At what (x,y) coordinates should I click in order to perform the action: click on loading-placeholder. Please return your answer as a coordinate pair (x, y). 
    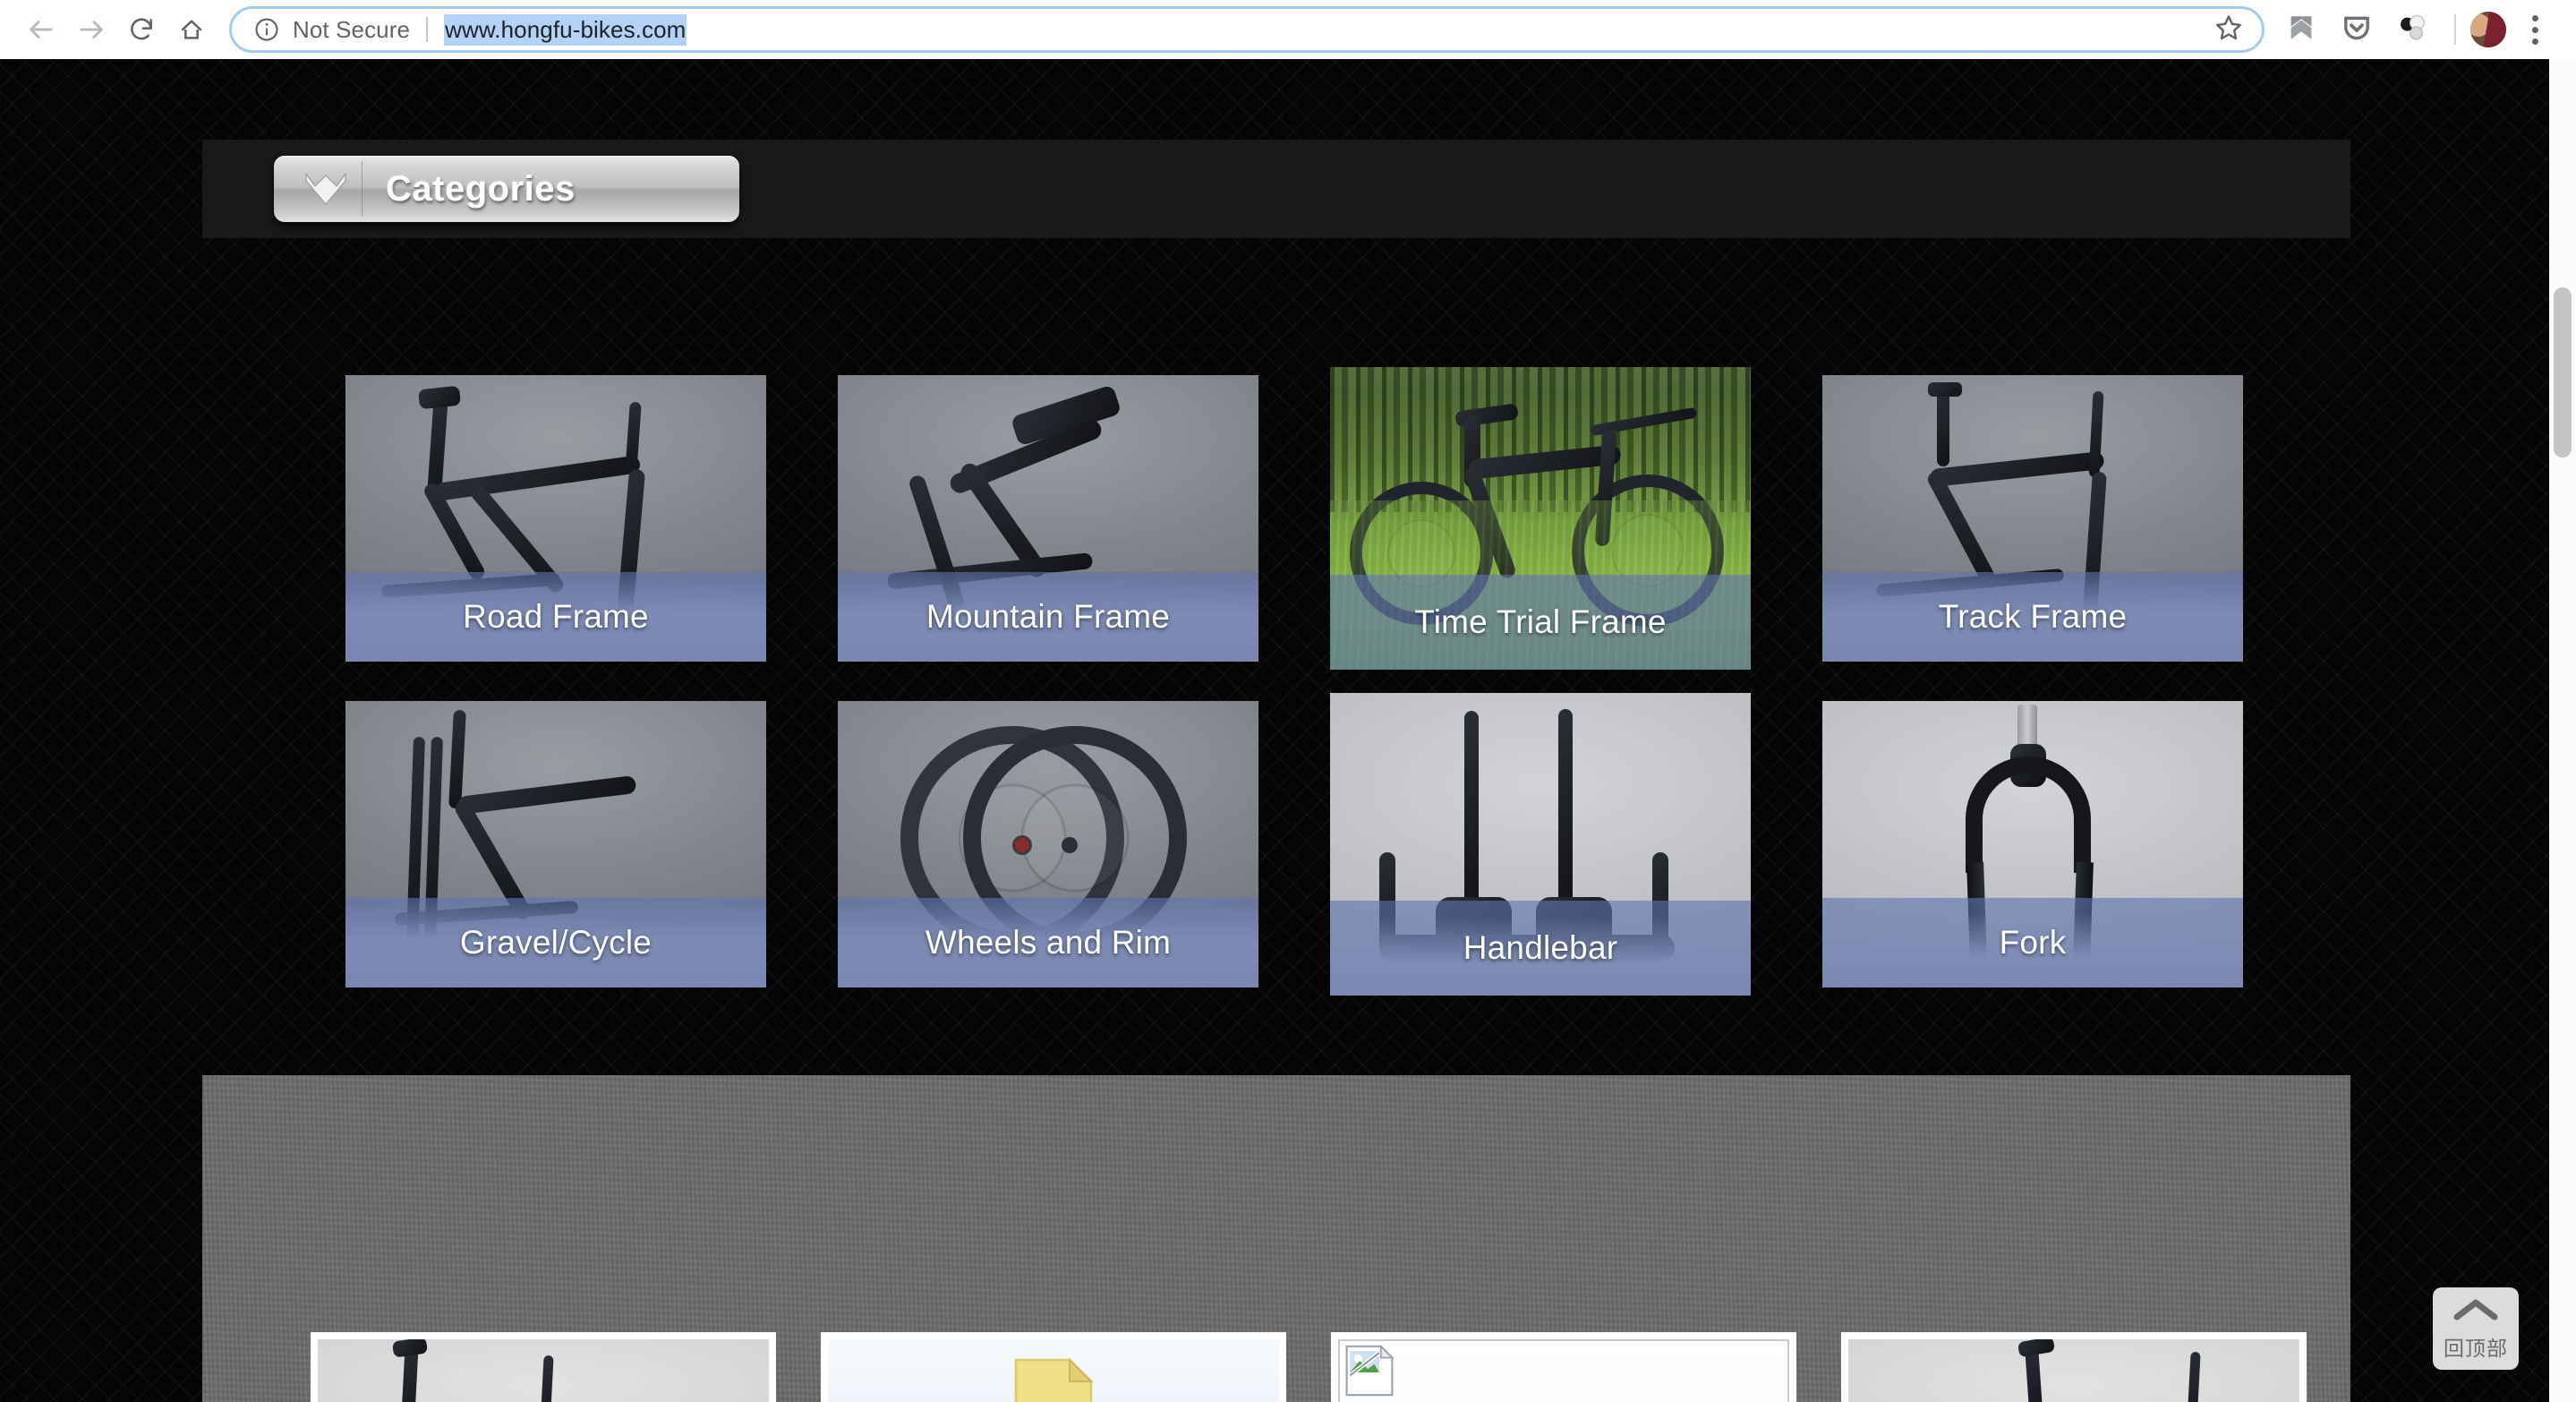
    Looking at the image, I should click on (1053, 1370).